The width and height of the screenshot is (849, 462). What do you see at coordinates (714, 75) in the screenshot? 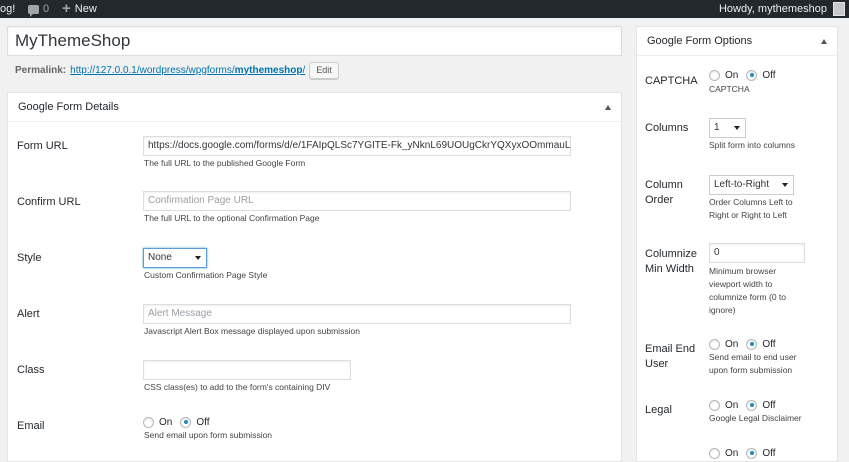
I see `captcha-on-radio` at bounding box center [714, 75].